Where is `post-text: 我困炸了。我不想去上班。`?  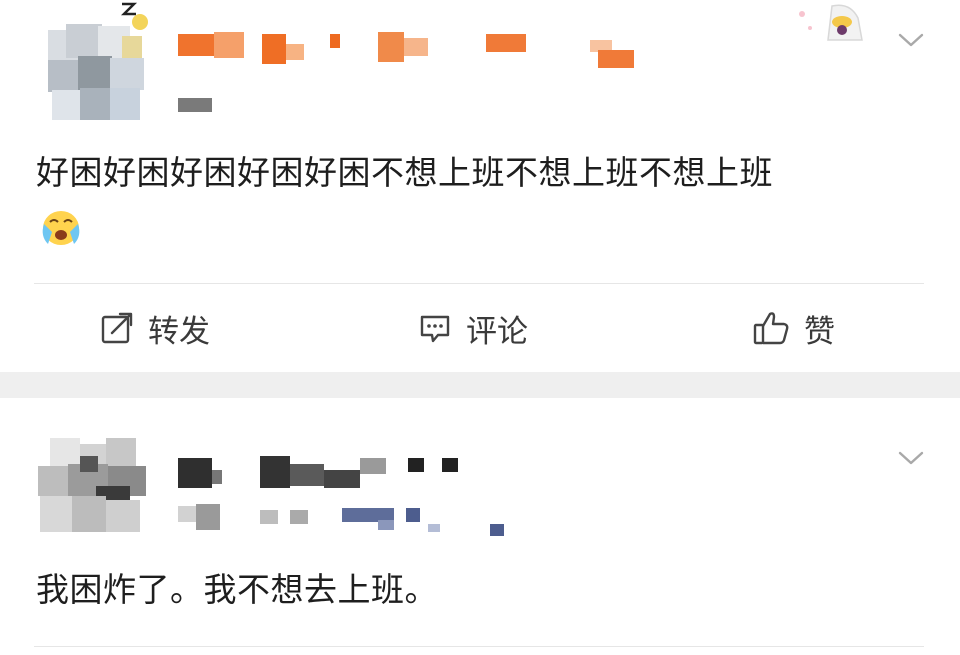
post-text: 我困炸了。我不想去上班。 is located at coordinates (237, 589).